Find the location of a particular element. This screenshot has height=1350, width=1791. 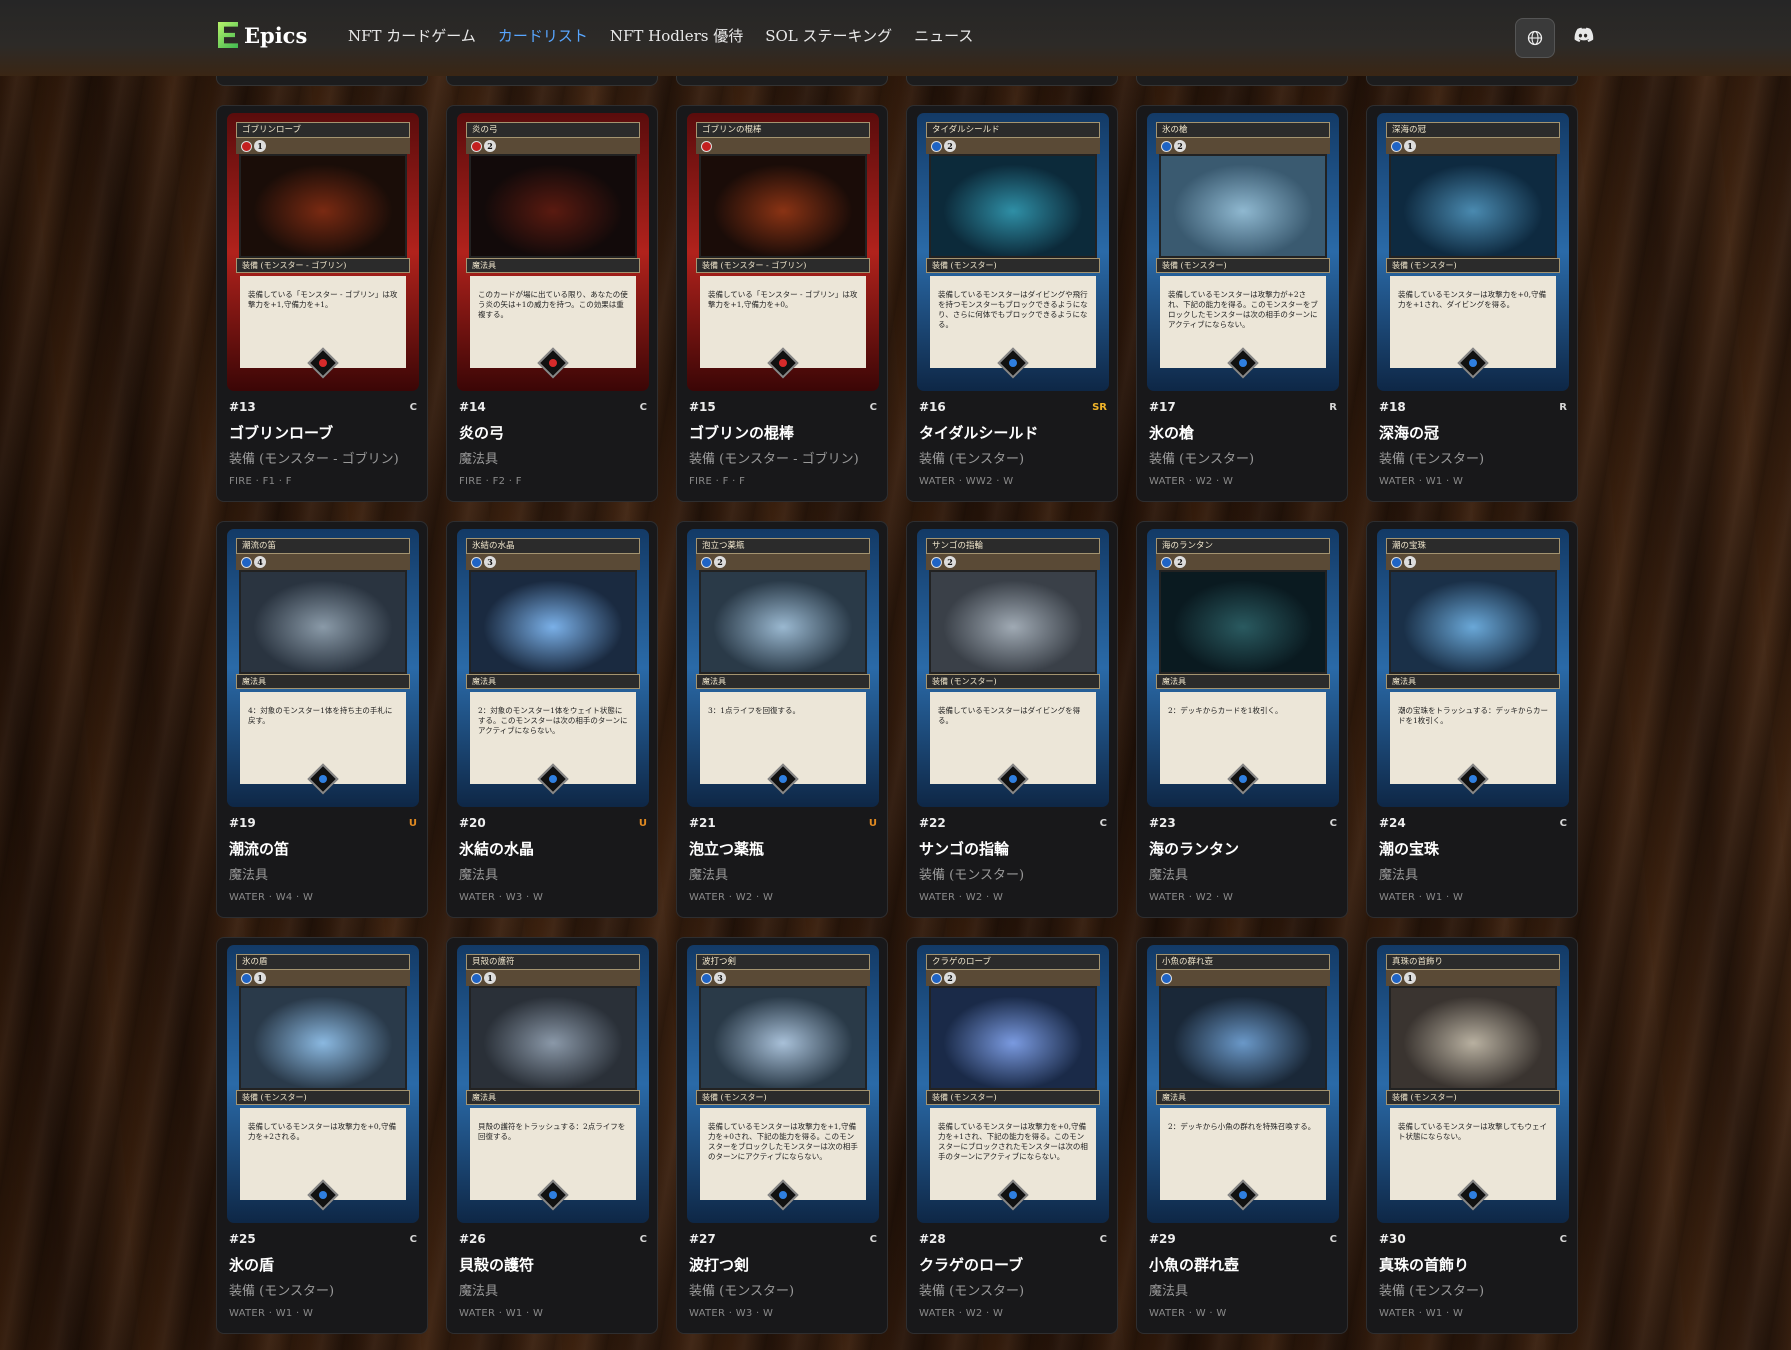

card-mana-row: 4 is located at coordinates (323, 562).